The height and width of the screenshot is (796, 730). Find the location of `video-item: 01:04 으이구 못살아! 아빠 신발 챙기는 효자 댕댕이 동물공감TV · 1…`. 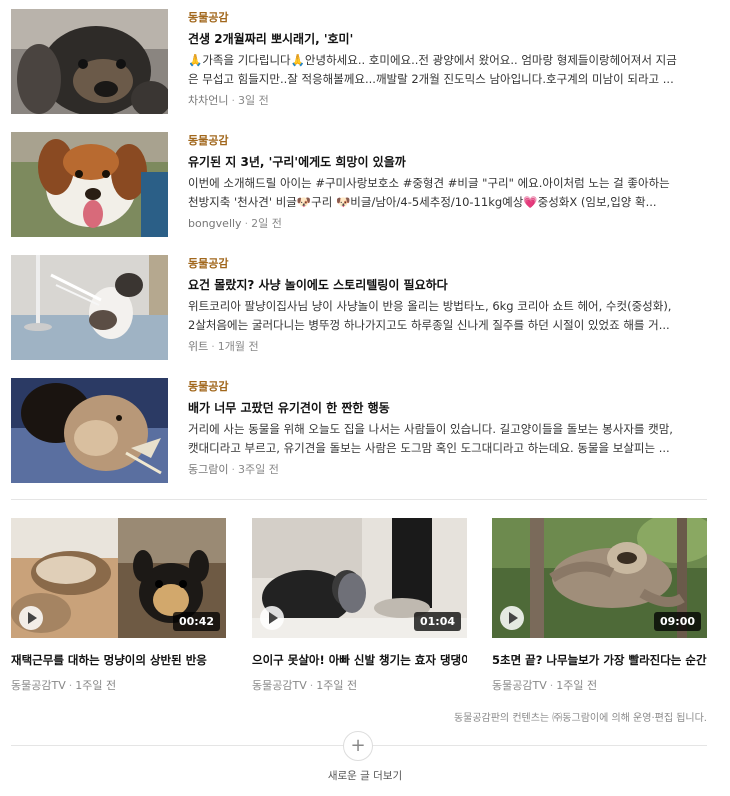

video-item: 01:04 으이구 못살아! 아빠 신발 챙기는 효자 댕댕이 동물공감TV · 1… is located at coordinates (359, 605).